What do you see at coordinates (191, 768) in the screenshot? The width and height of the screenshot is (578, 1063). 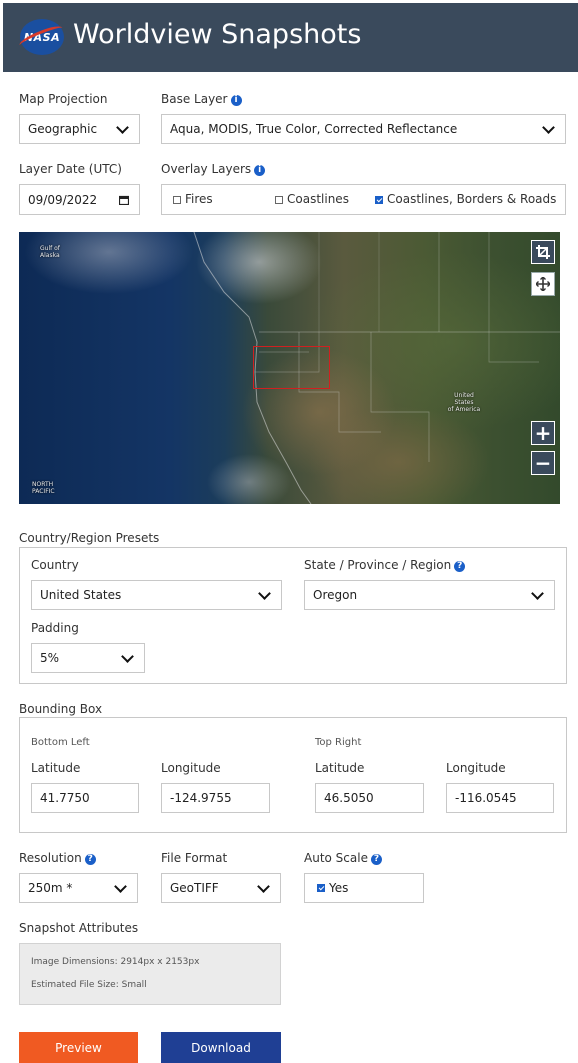 I see `bl-longitude-label: Longitude` at bounding box center [191, 768].